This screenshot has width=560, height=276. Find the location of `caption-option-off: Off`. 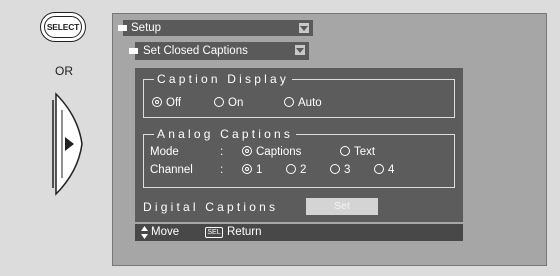

caption-option-off: Off is located at coordinates (166, 103).